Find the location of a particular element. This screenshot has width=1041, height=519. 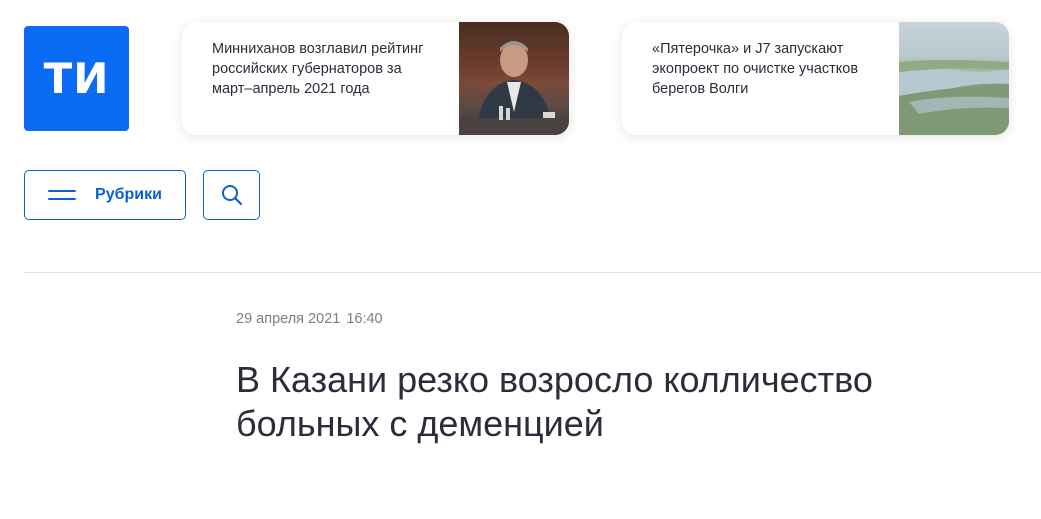

search-button is located at coordinates (231, 195).